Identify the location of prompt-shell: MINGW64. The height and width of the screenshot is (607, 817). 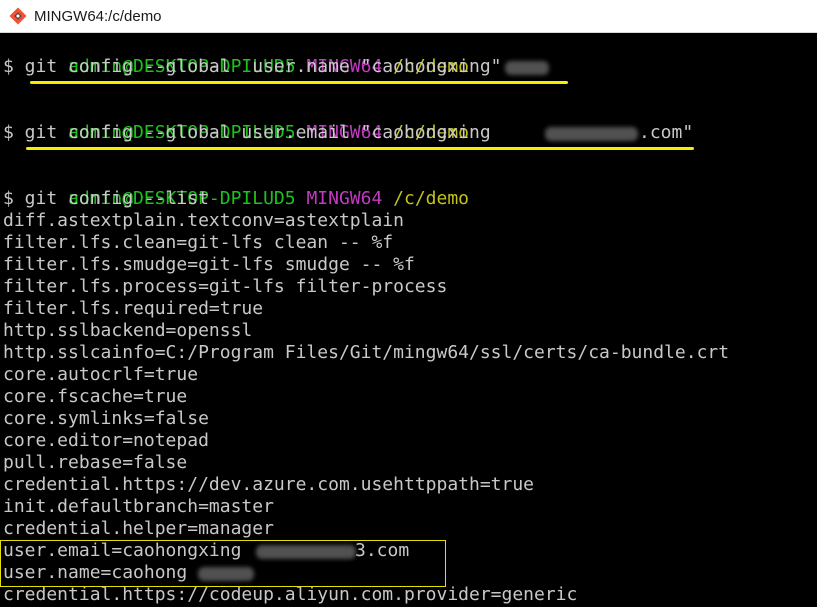
(344, 198).